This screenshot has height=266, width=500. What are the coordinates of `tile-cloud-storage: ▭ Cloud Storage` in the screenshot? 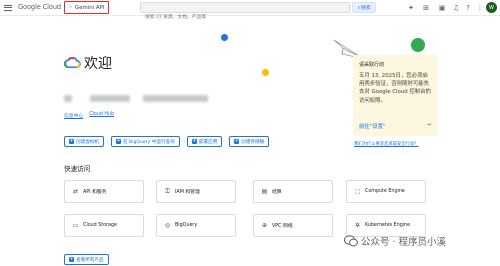 It's located at (104, 225).